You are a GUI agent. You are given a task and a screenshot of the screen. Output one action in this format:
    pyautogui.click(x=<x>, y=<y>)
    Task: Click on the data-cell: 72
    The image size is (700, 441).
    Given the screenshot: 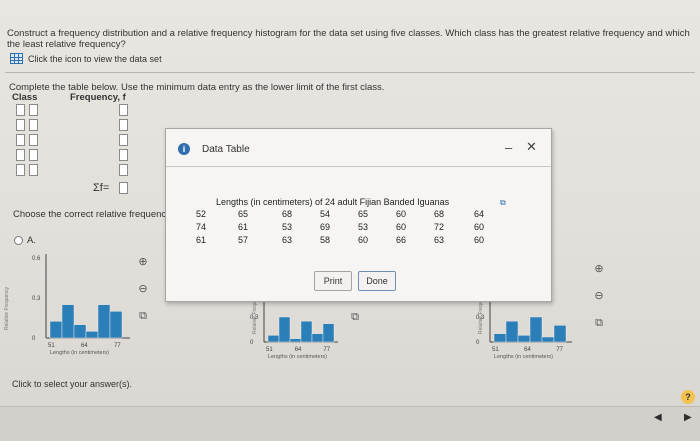 What is the action you would take?
    pyautogui.click(x=438, y=227)
    